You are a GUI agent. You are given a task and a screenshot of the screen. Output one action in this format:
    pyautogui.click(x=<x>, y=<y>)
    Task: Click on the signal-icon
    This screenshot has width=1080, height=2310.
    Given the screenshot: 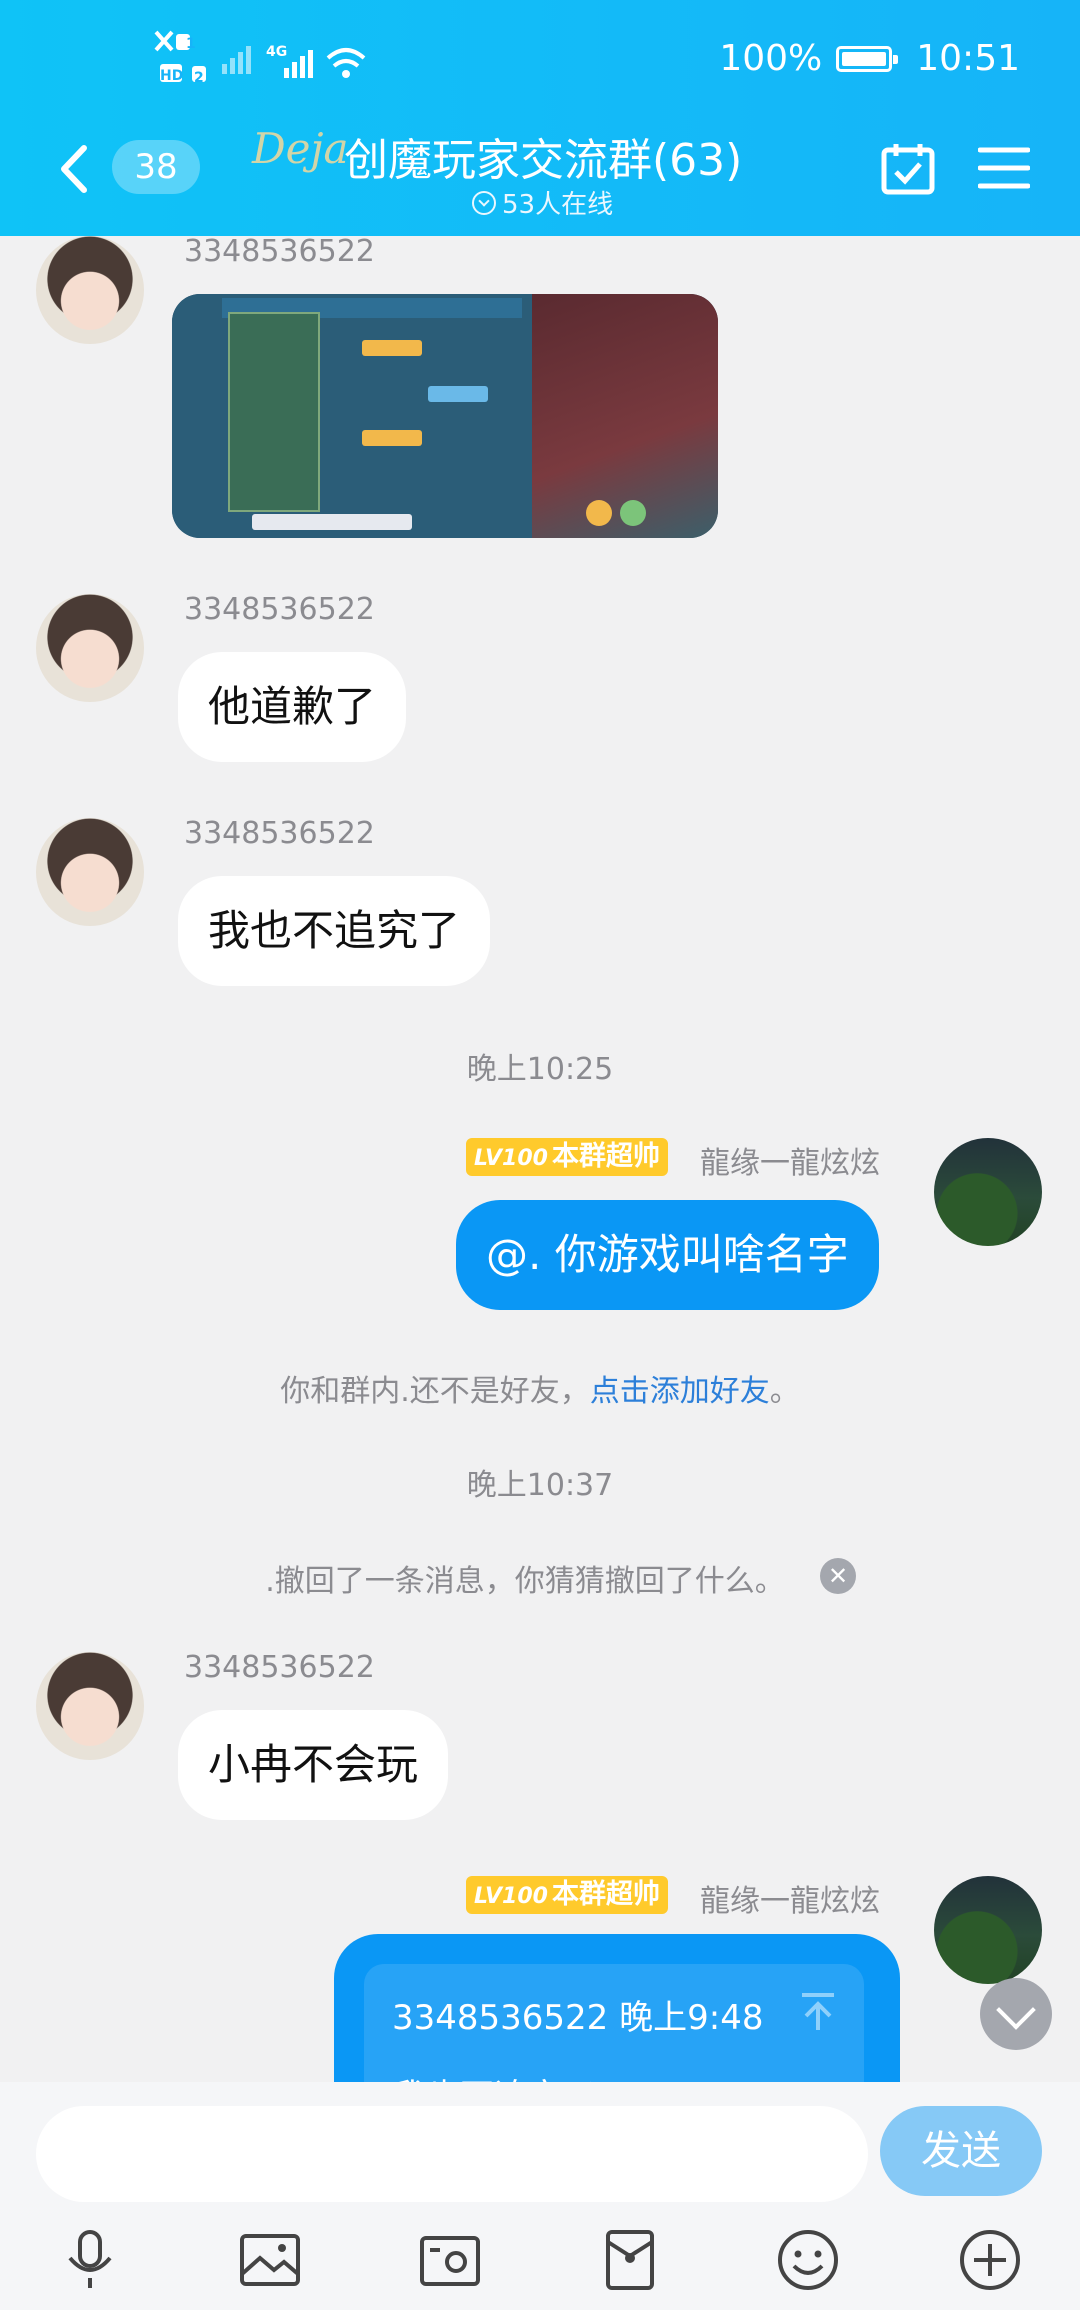 What is the action you would take?
    pyautogui.click(x=260, y=56)
    